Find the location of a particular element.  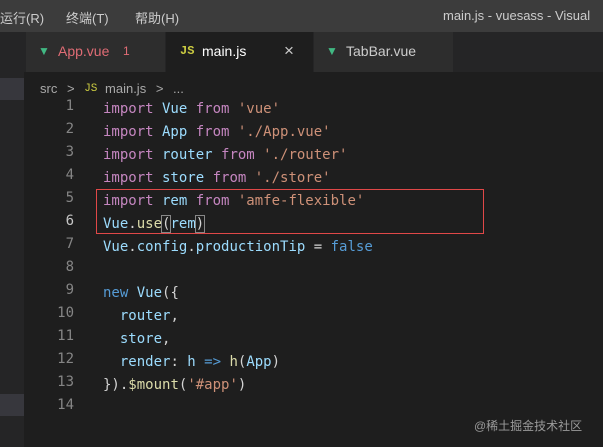

property: router is located at coordinates (137, 316).